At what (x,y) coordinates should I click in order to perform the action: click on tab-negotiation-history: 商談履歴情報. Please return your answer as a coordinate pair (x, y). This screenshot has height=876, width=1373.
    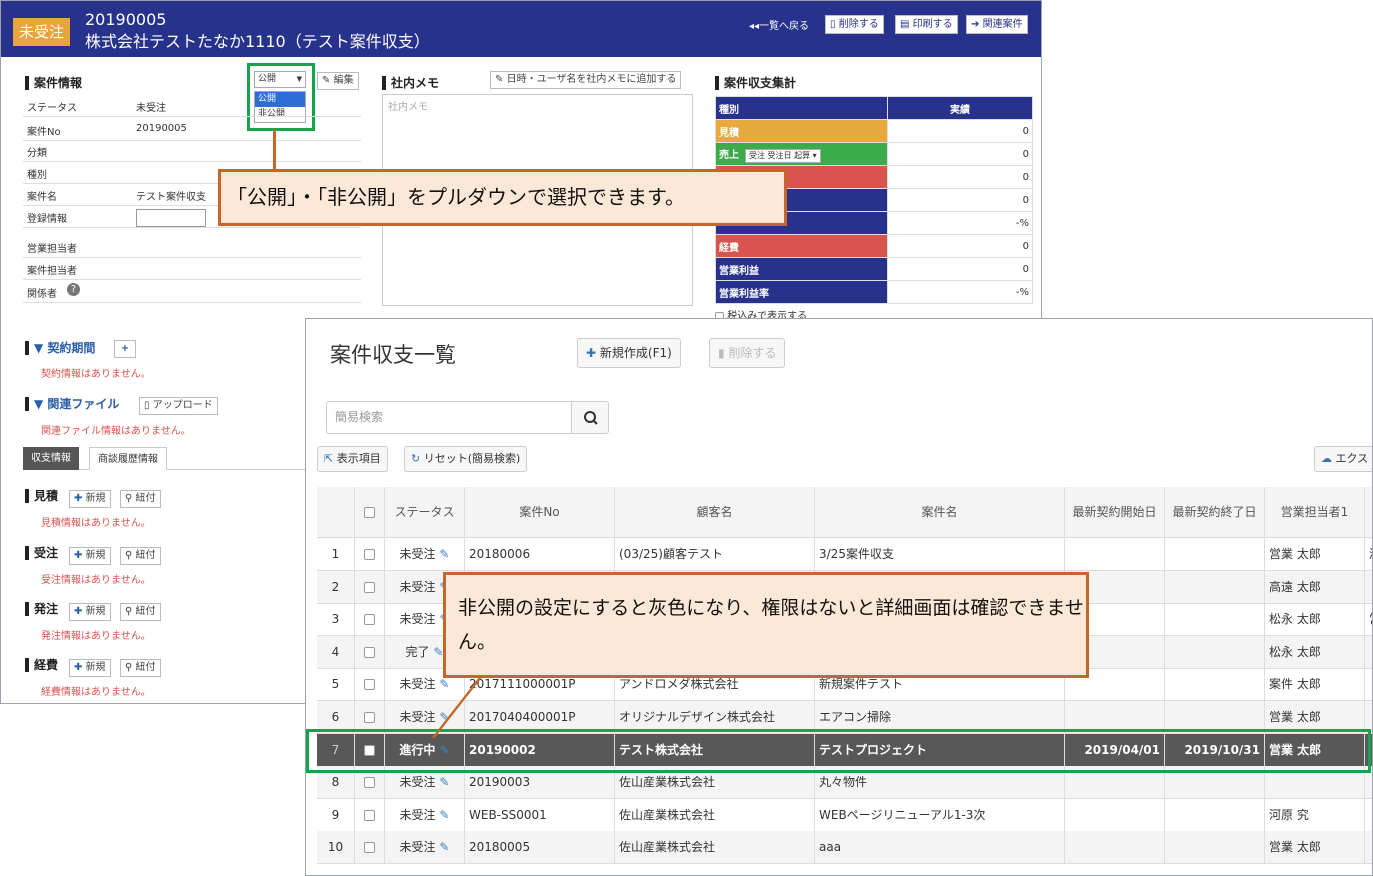
    Looking at the image, I should click on (128, 458).